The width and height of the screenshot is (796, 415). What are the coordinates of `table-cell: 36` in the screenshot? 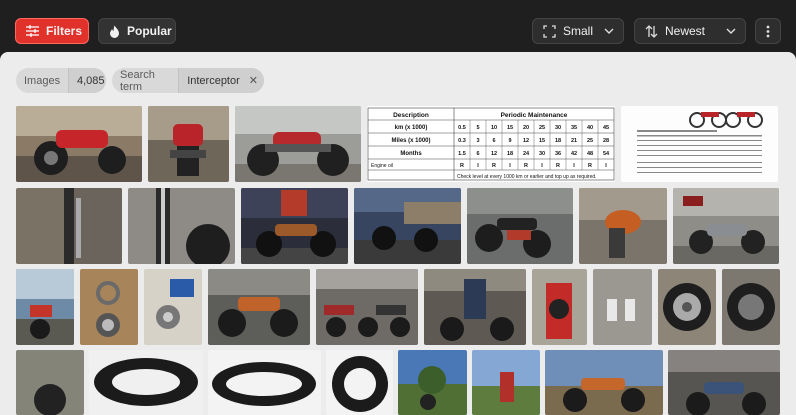 It's located at (558, 154).